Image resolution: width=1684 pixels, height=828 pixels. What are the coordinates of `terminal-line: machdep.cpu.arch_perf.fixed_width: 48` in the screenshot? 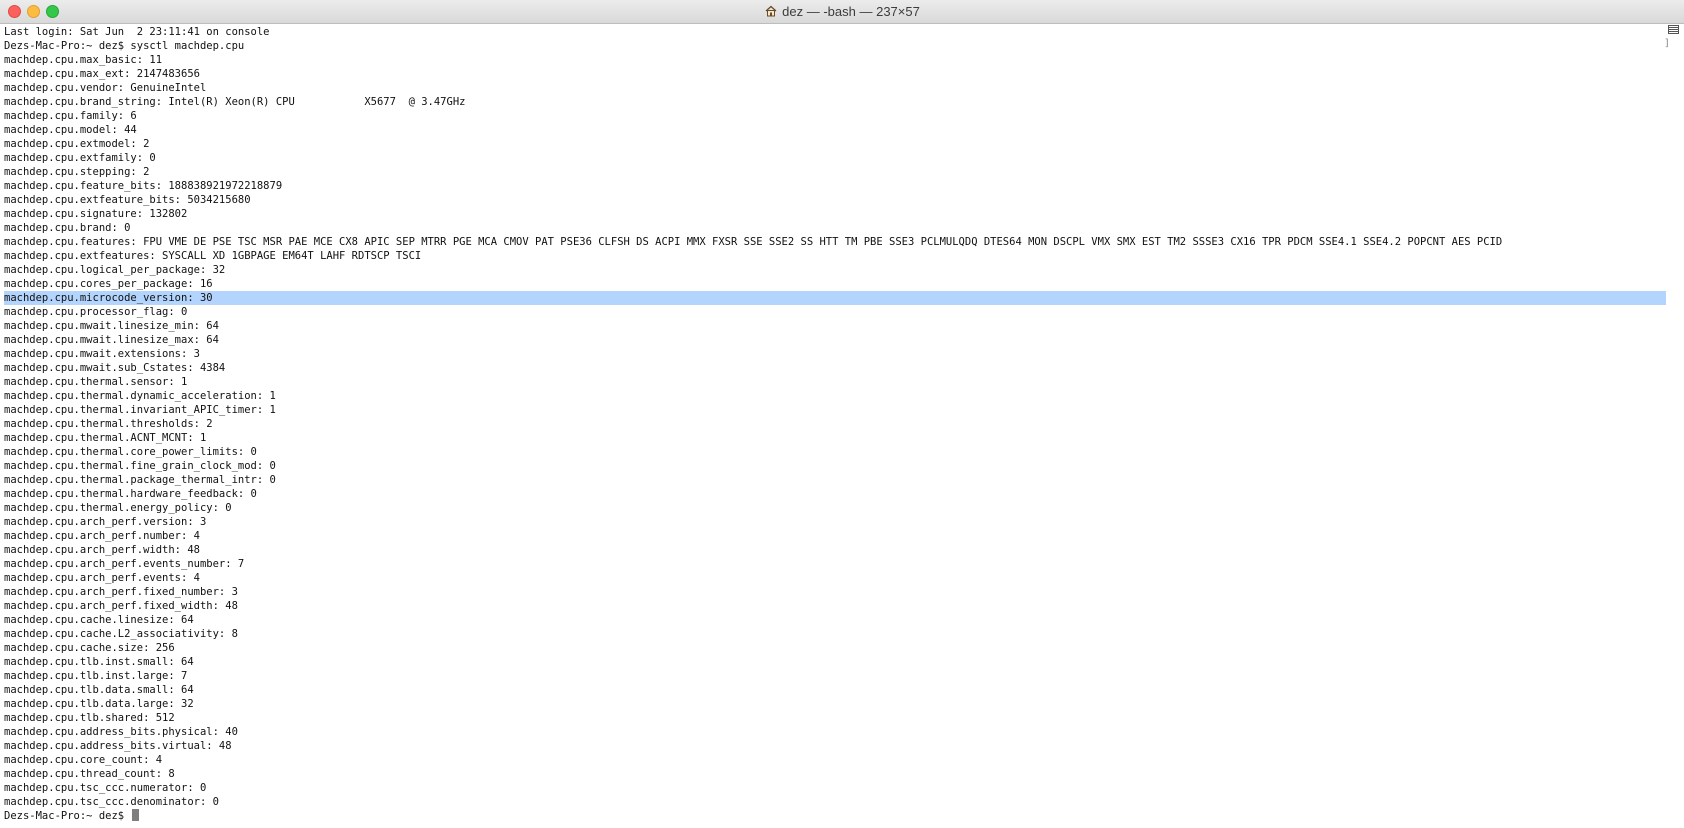 It's located at (121, 606).